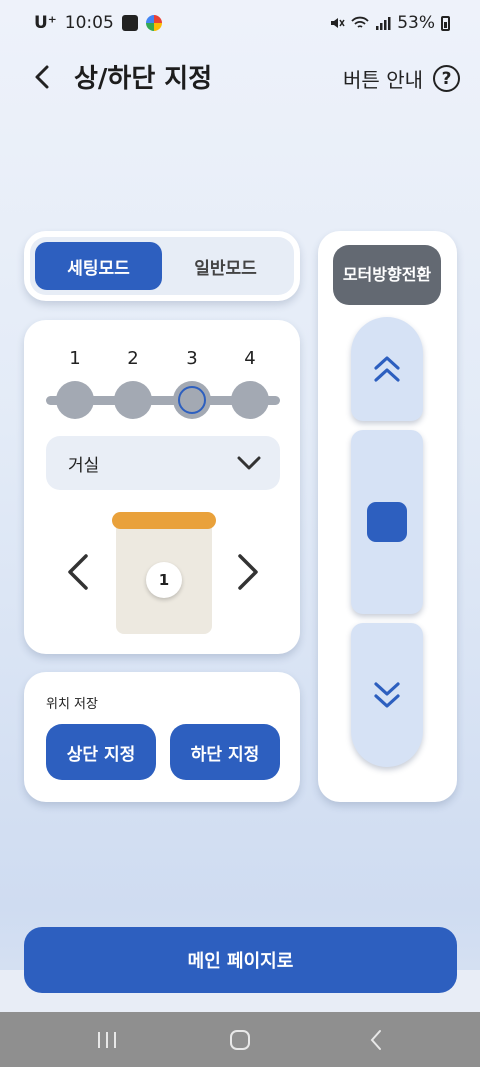  I want to click on header: 상/하단 지정 버튼 안내 ?, so click(240, 77).